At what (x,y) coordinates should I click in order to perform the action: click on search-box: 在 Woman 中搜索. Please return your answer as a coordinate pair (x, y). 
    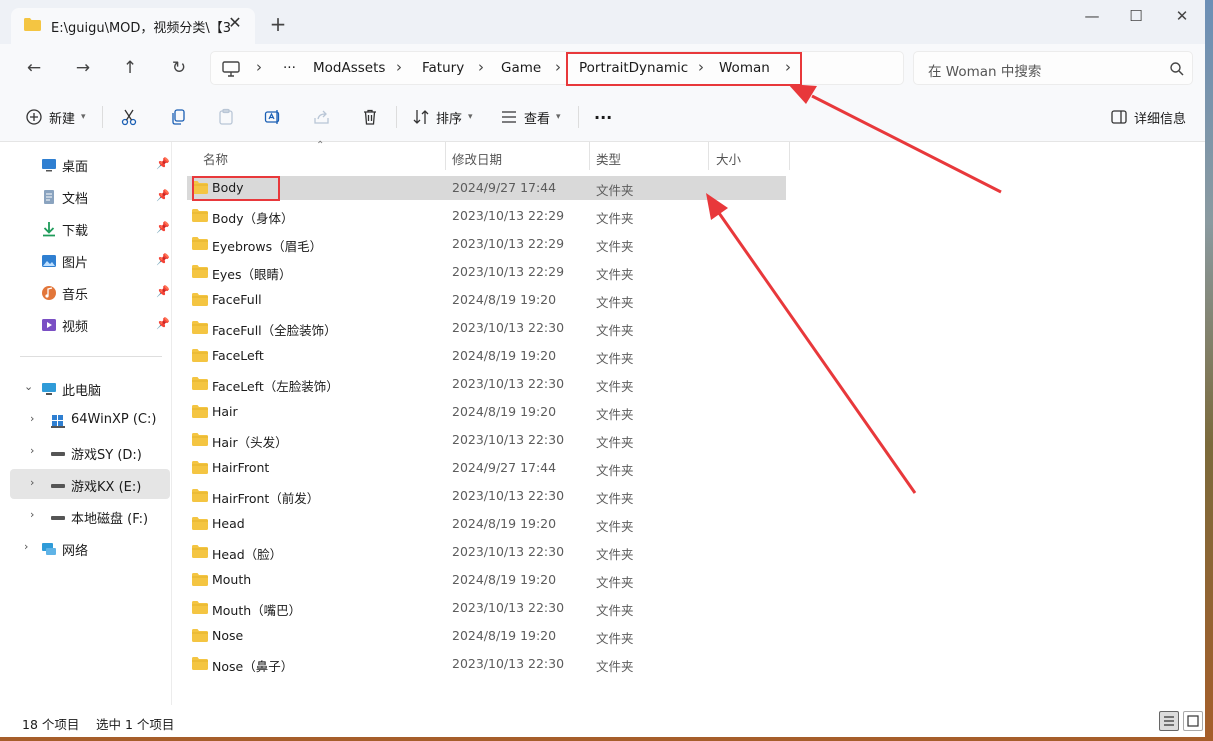
    Looking at the image, I should click on (1053, 68).